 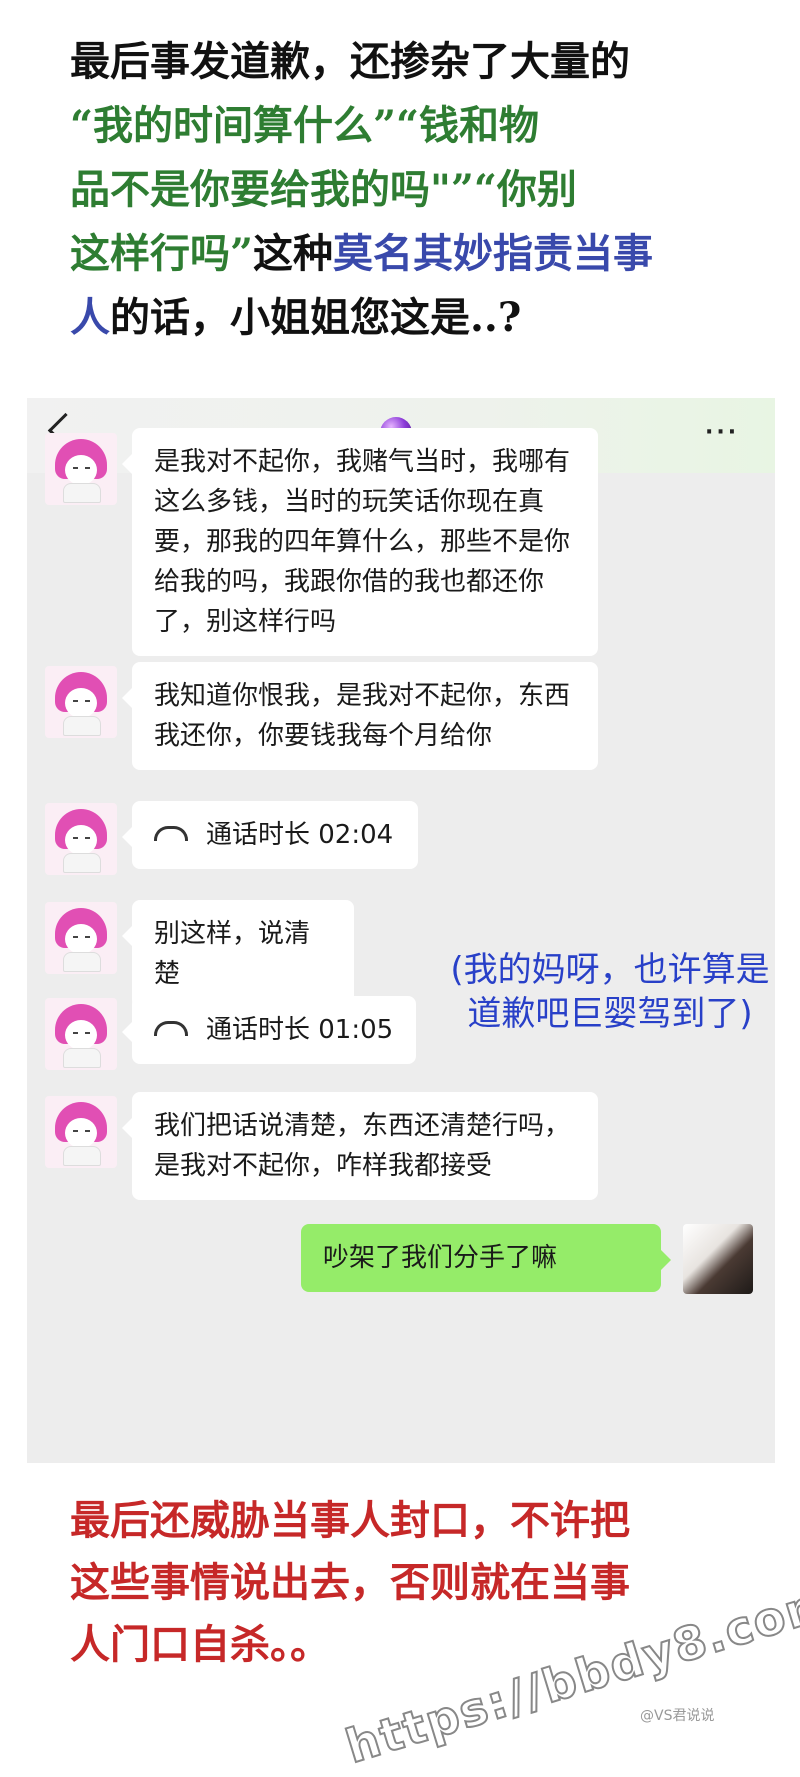 What do you see at coordinates (677, 1716) in the screenshot?
I see `credit-text: @VS君说说` at bounding box center [677, 1716].